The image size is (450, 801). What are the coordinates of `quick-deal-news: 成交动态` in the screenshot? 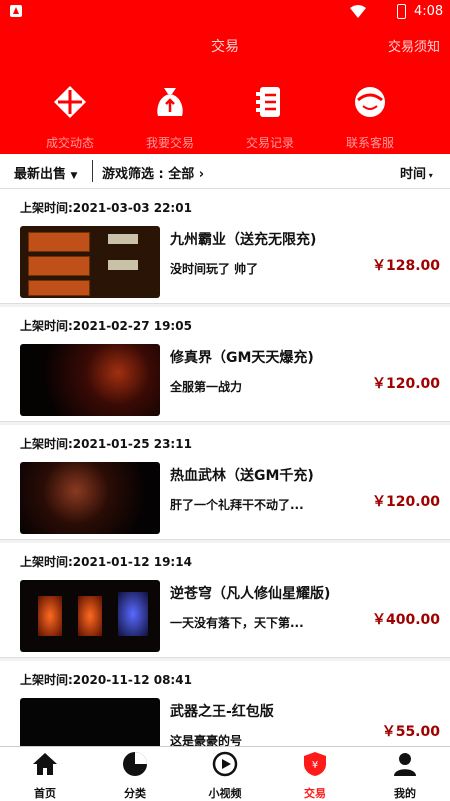 It's located at (70, 117).